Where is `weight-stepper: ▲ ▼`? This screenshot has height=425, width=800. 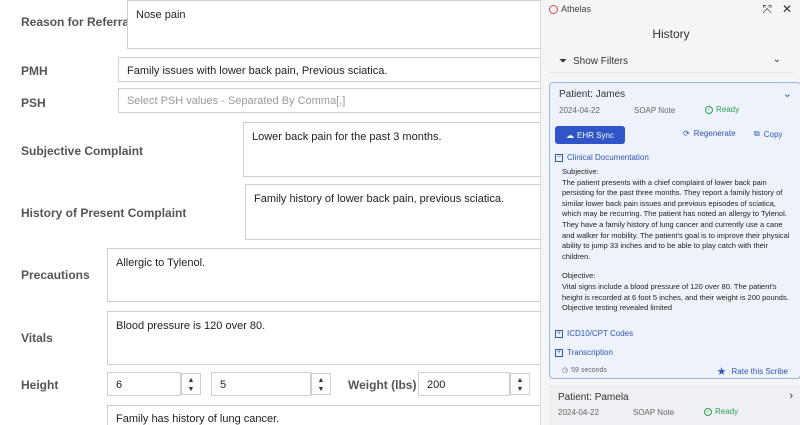
weight-stepper: ▲ ▼ is located at coordinates (520, 384).